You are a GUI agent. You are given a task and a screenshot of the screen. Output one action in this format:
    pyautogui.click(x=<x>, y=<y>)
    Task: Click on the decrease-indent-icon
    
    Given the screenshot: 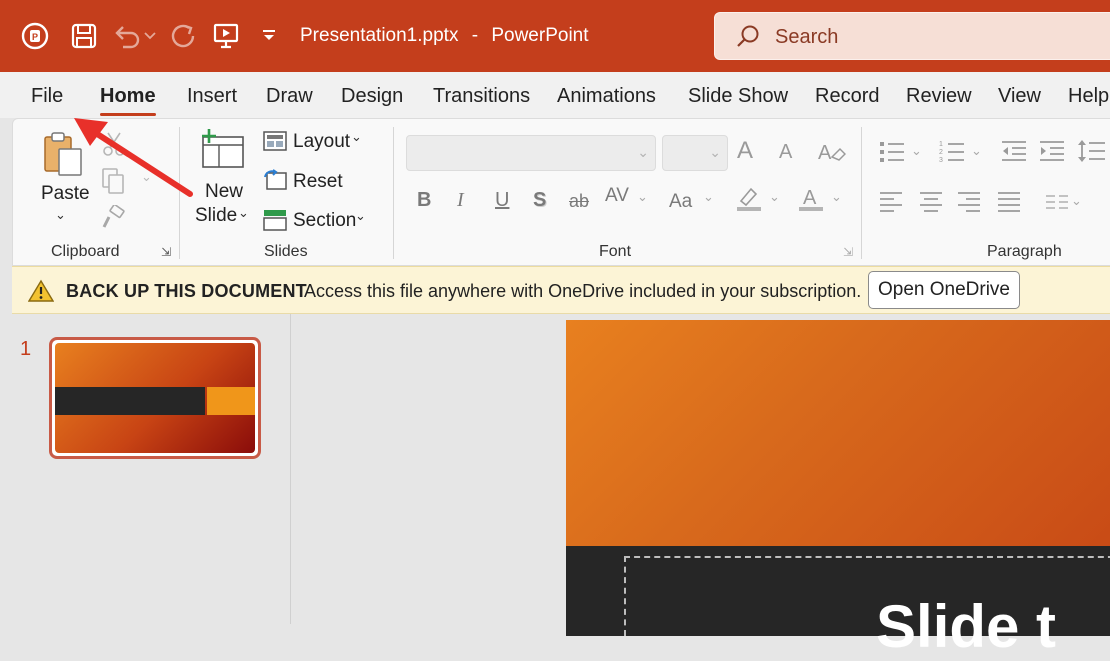 What is the action you would take?
    pyautogui.click(x=1014, y=153)
    